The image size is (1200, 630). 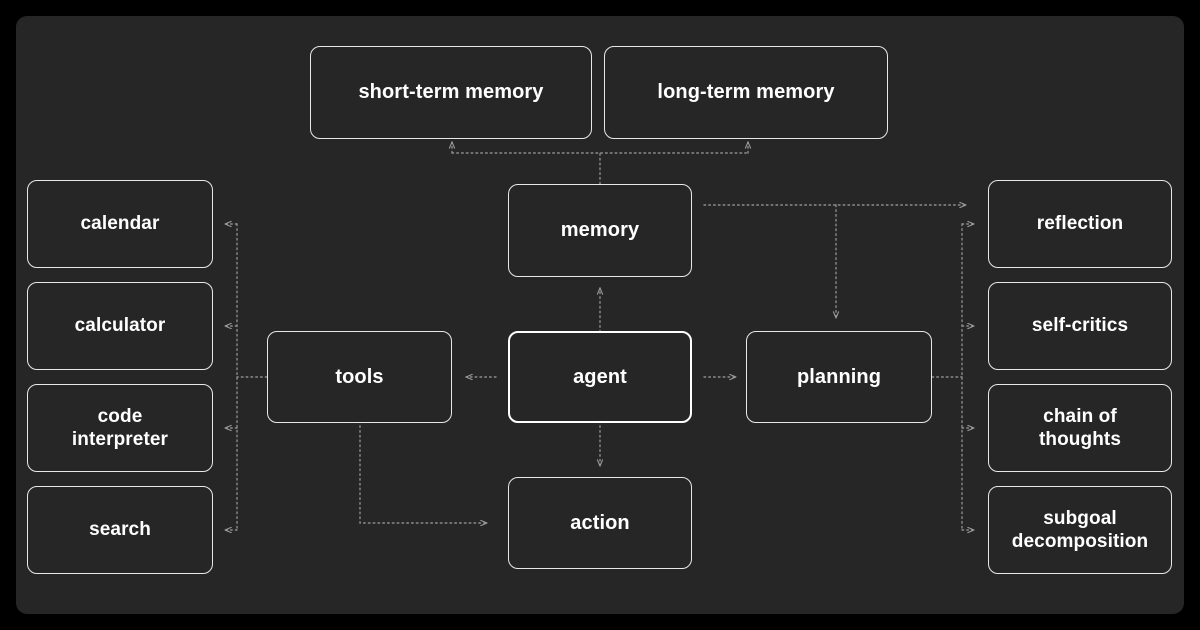 I want to click on node-long-term-memory-label: long-term memory, so click(x=746, y=92).